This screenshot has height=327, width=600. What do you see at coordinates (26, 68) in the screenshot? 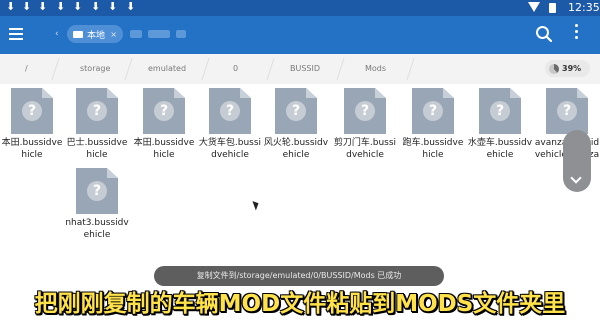
I see `breadcrumb-item-root: /` at bounding box center [26, 68].